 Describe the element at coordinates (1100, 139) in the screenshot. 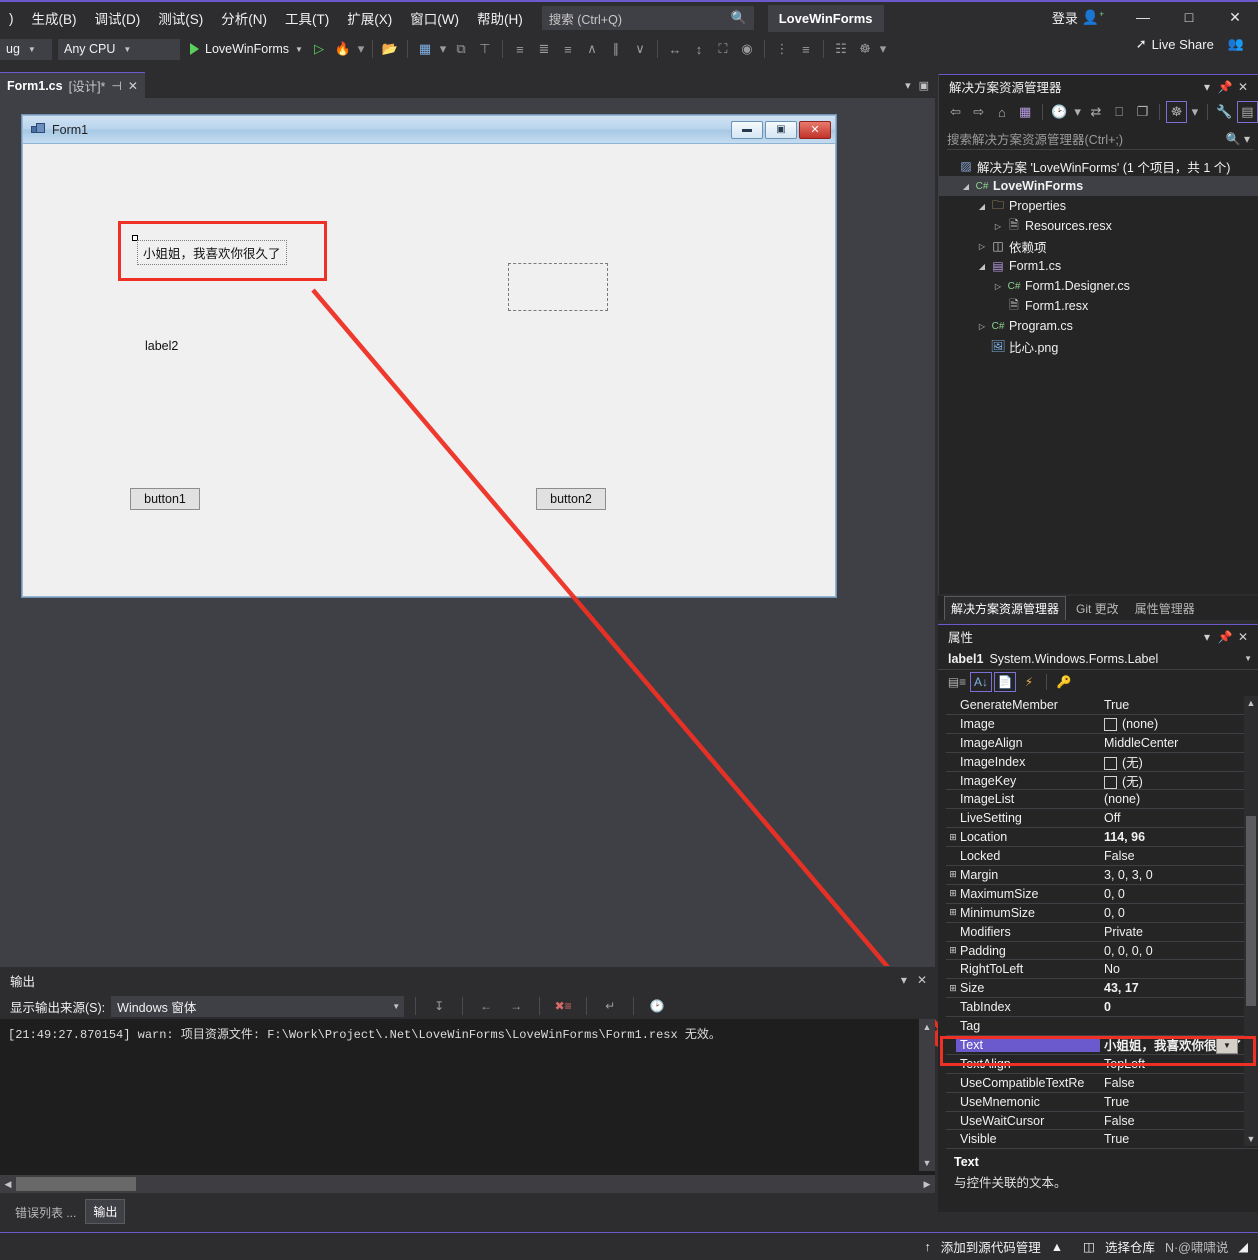

I see `solution-explorer-search-input: 搜索解决方案资源管理器(Ctrl+;) 🔍 ▾` at that location.